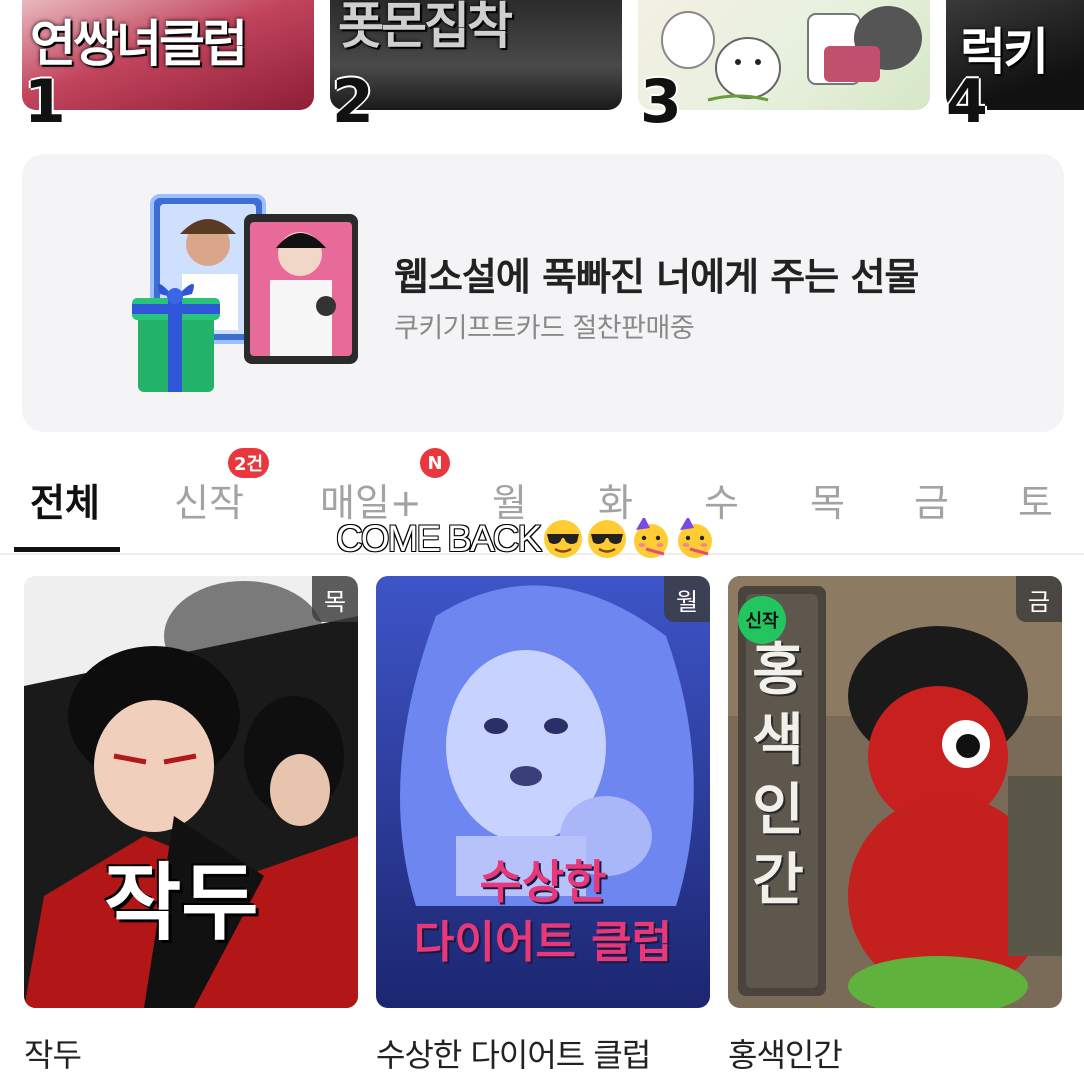 The width and height of the screenshot is (1084, 1080). I want to click on new-series-badge: 신작, so click(762, 620).